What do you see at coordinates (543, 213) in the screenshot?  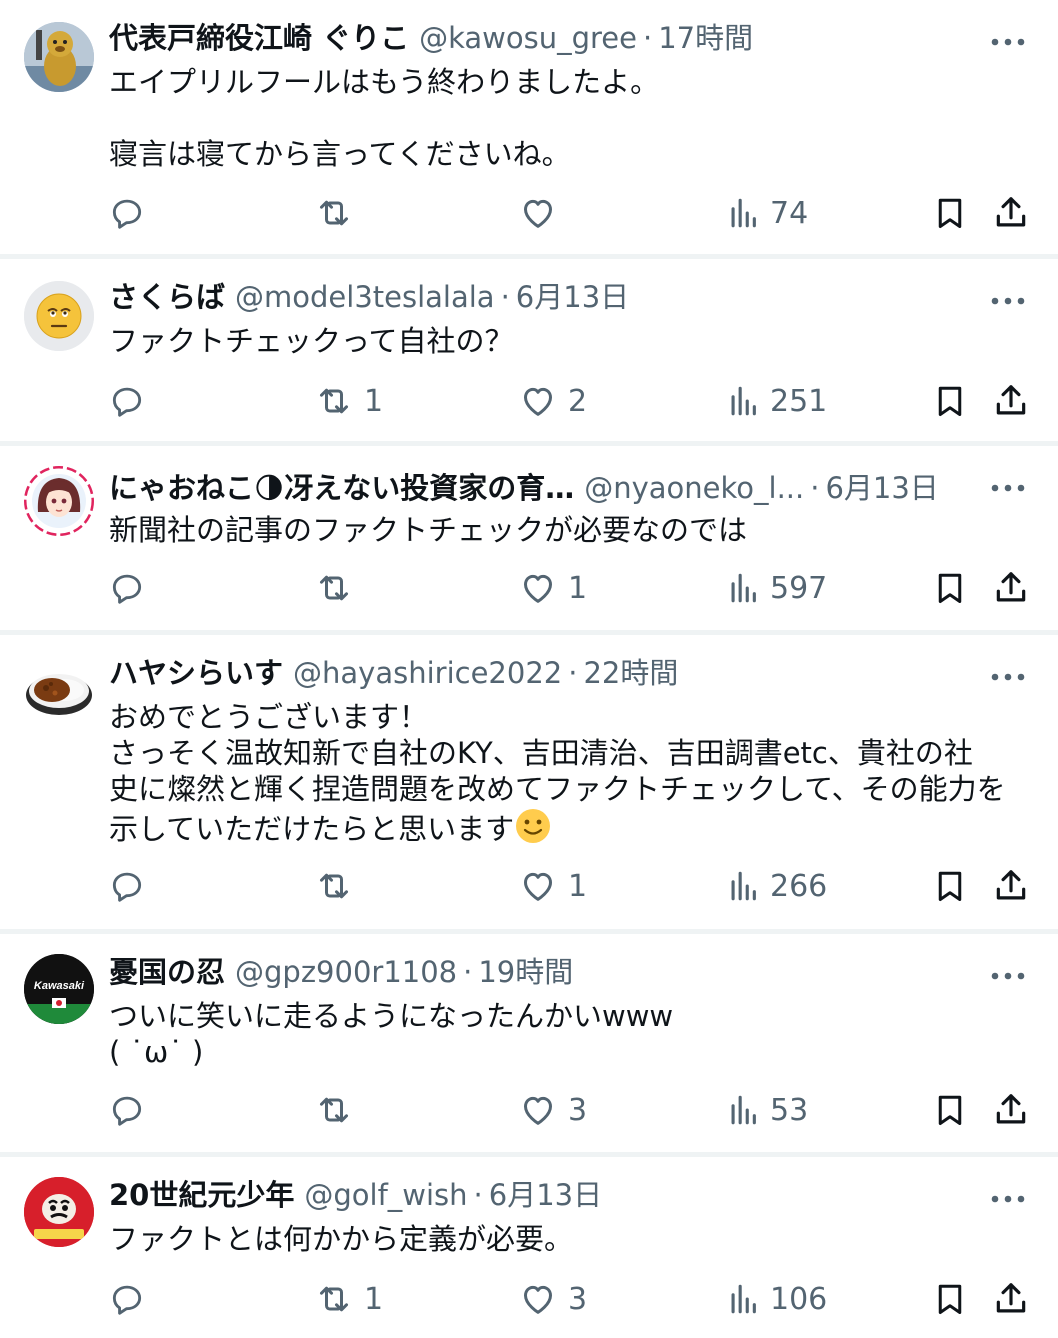 I see `like-button` at bounding box center [543, 213].